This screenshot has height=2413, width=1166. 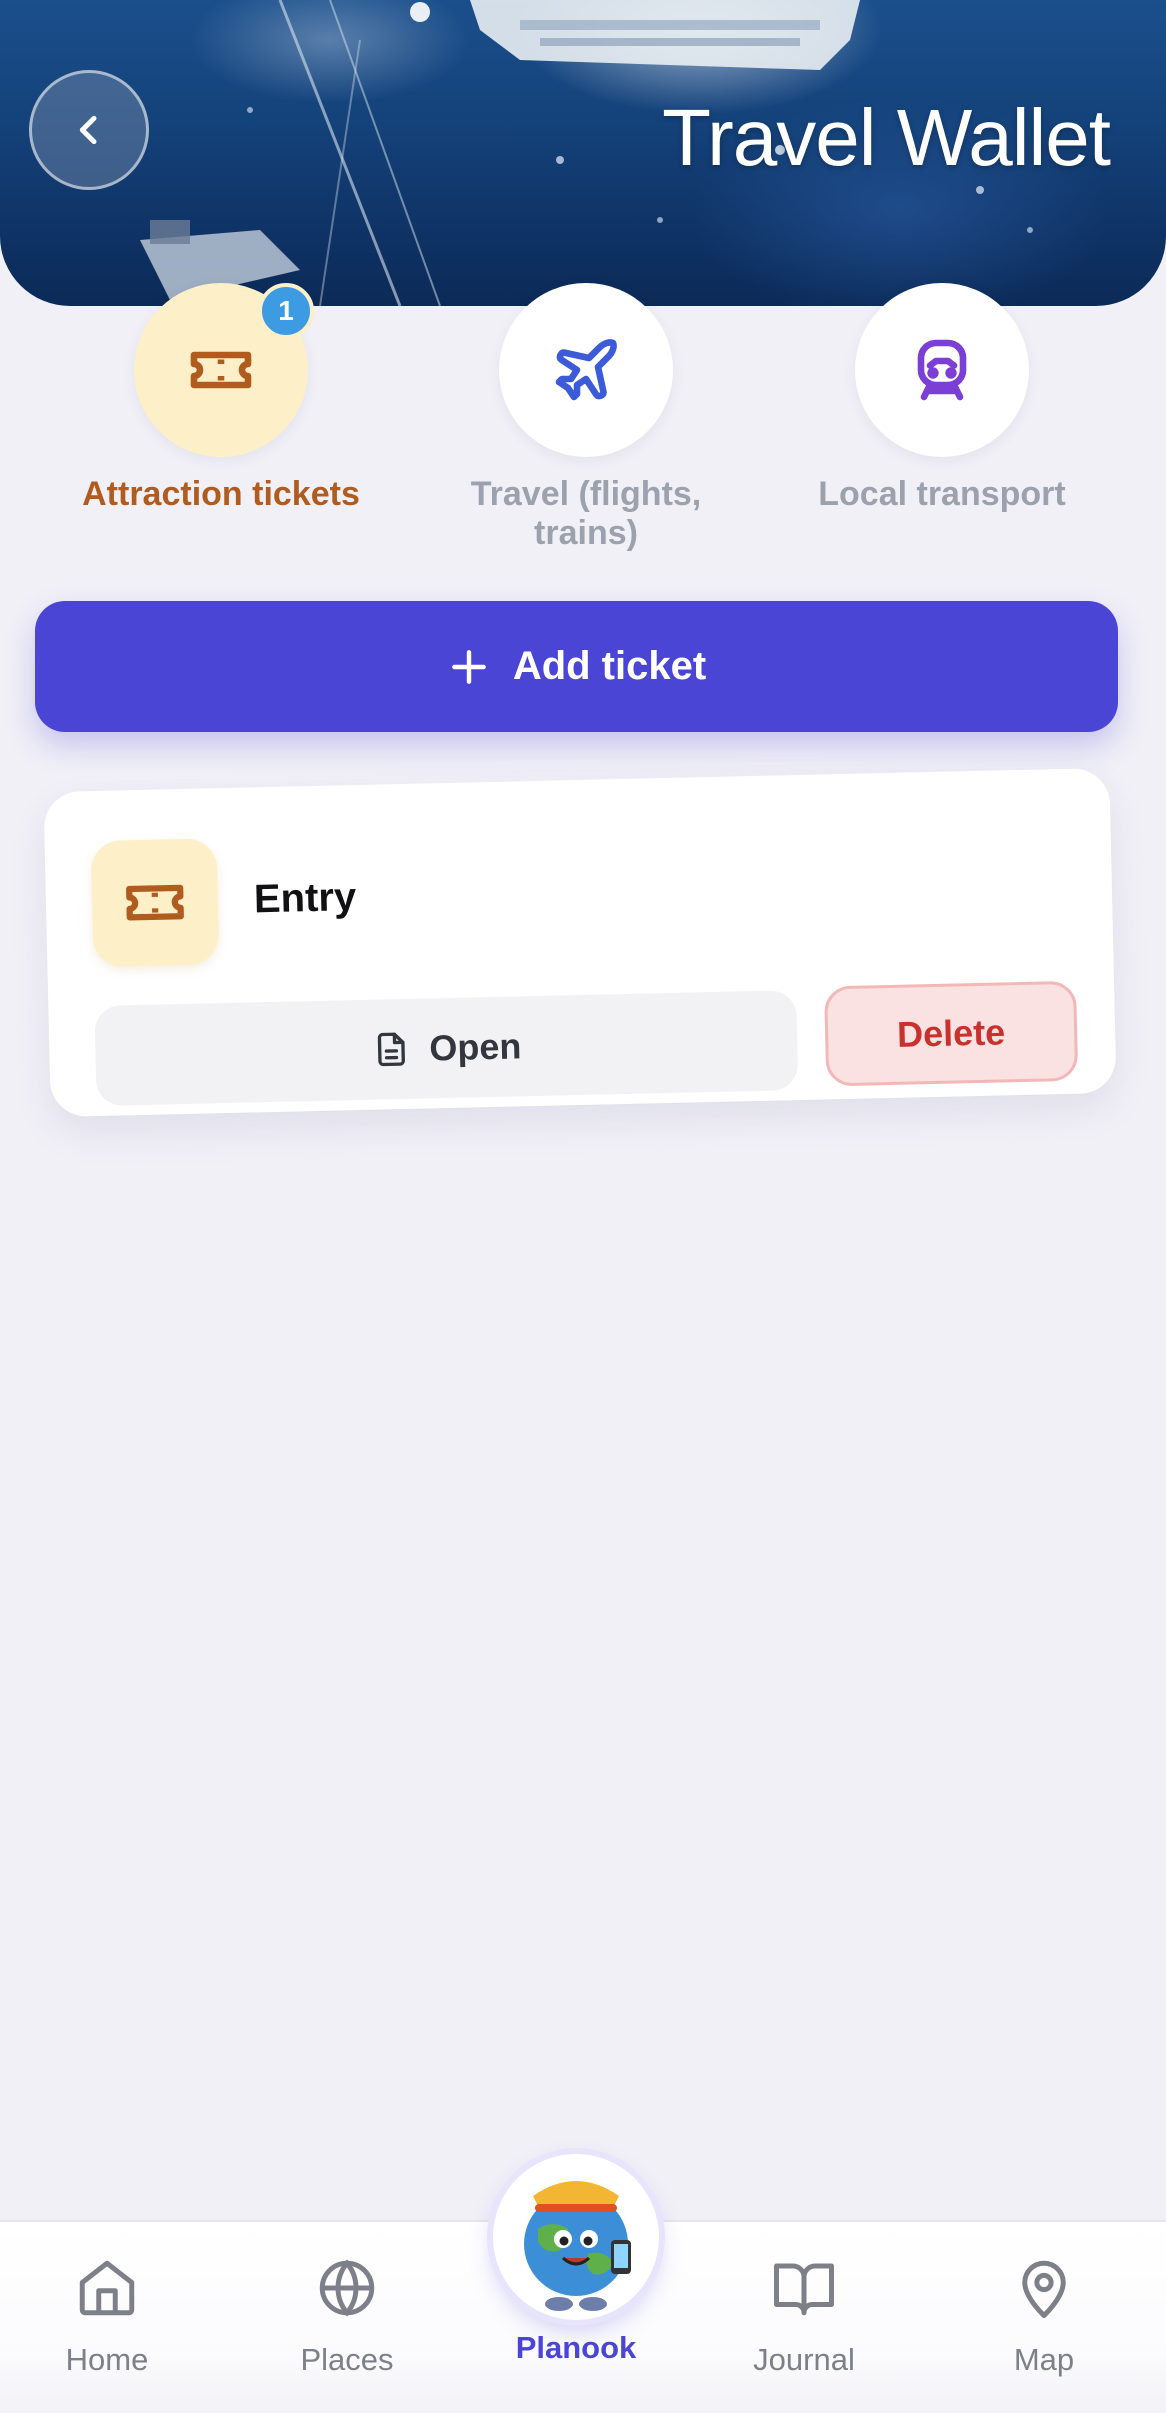 I want to click on ticket-thumb, so click(x=155, y=903).